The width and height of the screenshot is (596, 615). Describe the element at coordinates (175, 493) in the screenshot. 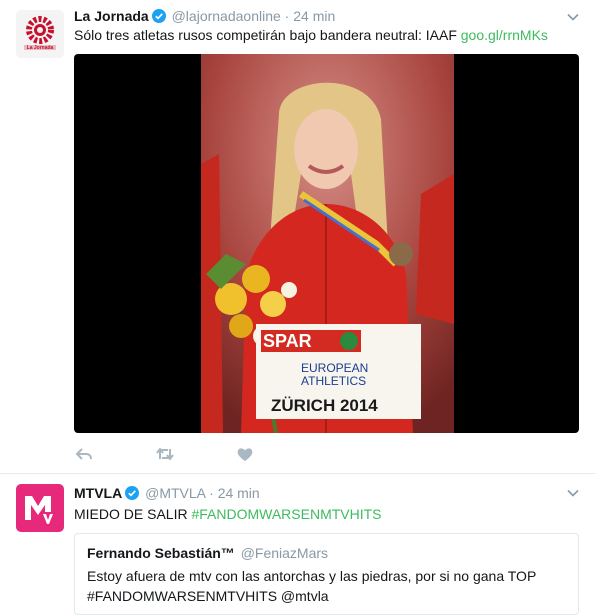

I see `author-handle: @MTVLA` at that location.